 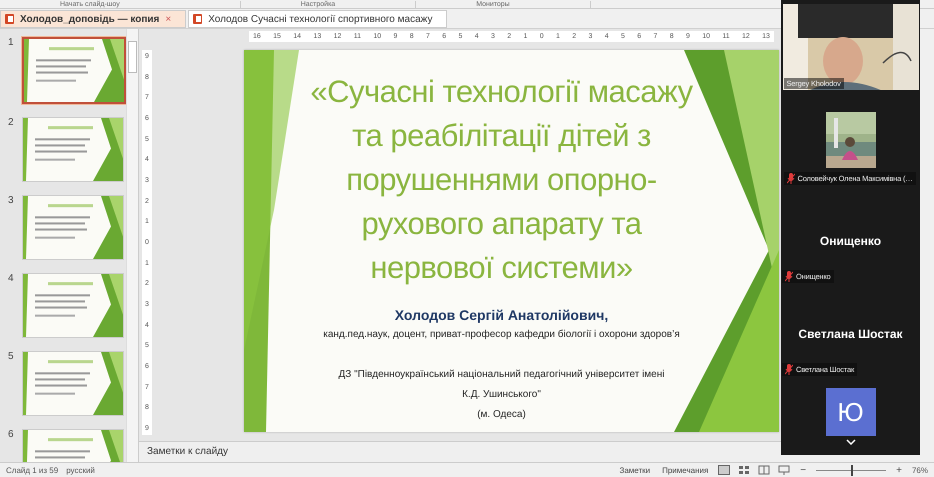 I want to click on participant-avatar: Ю, so click(x=851, y=412).